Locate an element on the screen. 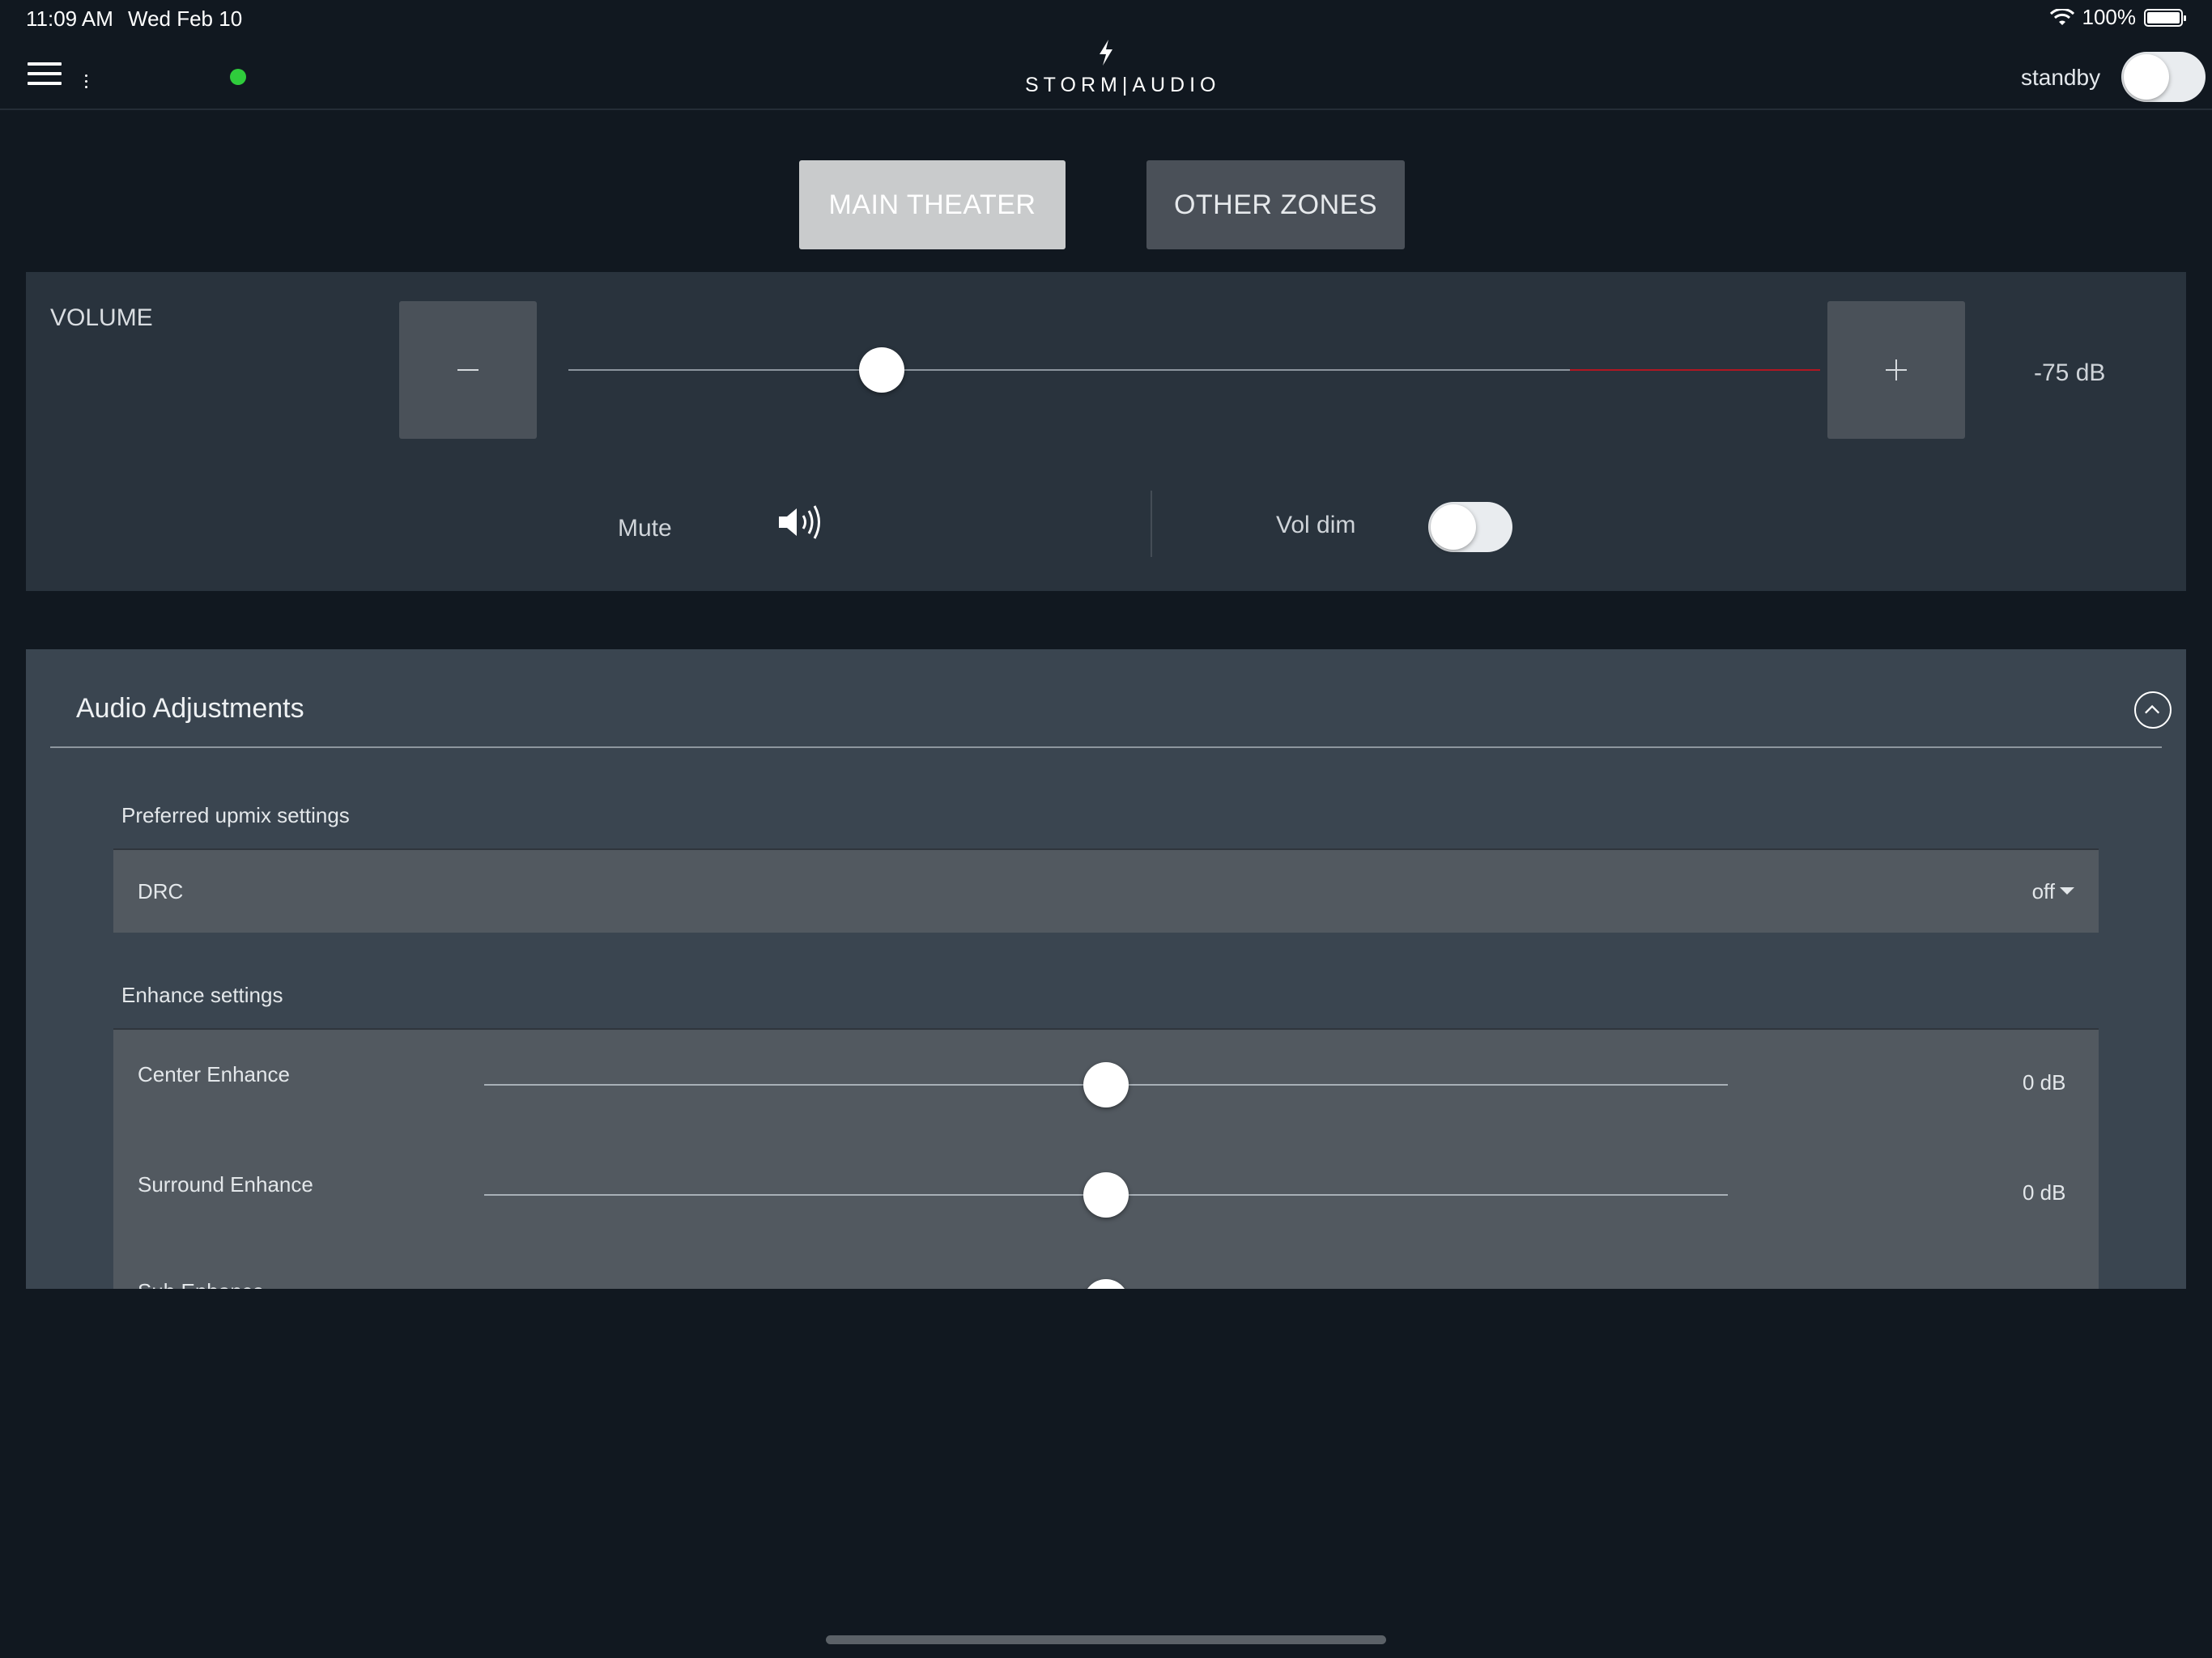  drc-value: off is located at coordinates (2043, 891).